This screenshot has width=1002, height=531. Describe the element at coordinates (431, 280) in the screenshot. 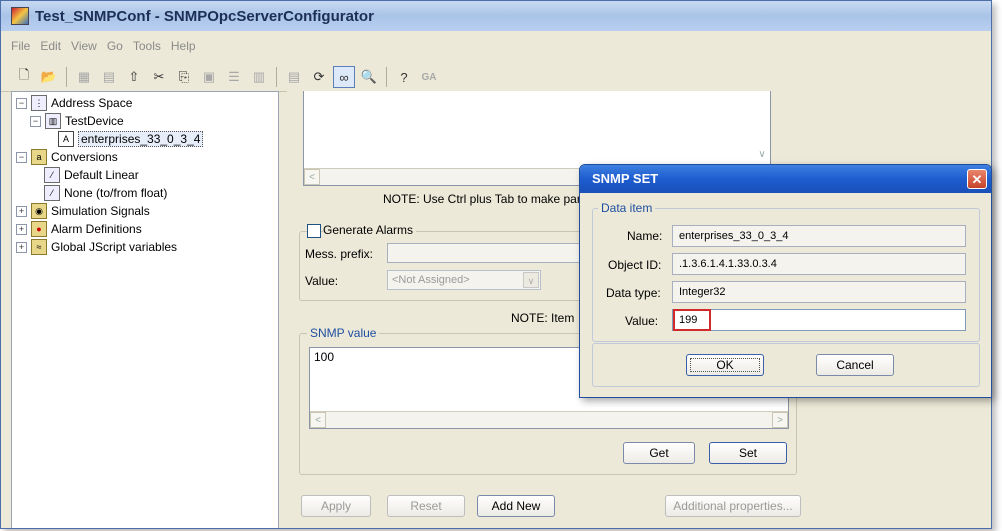

I see `alarm-value-selected: <Not Assigned>` at that location.